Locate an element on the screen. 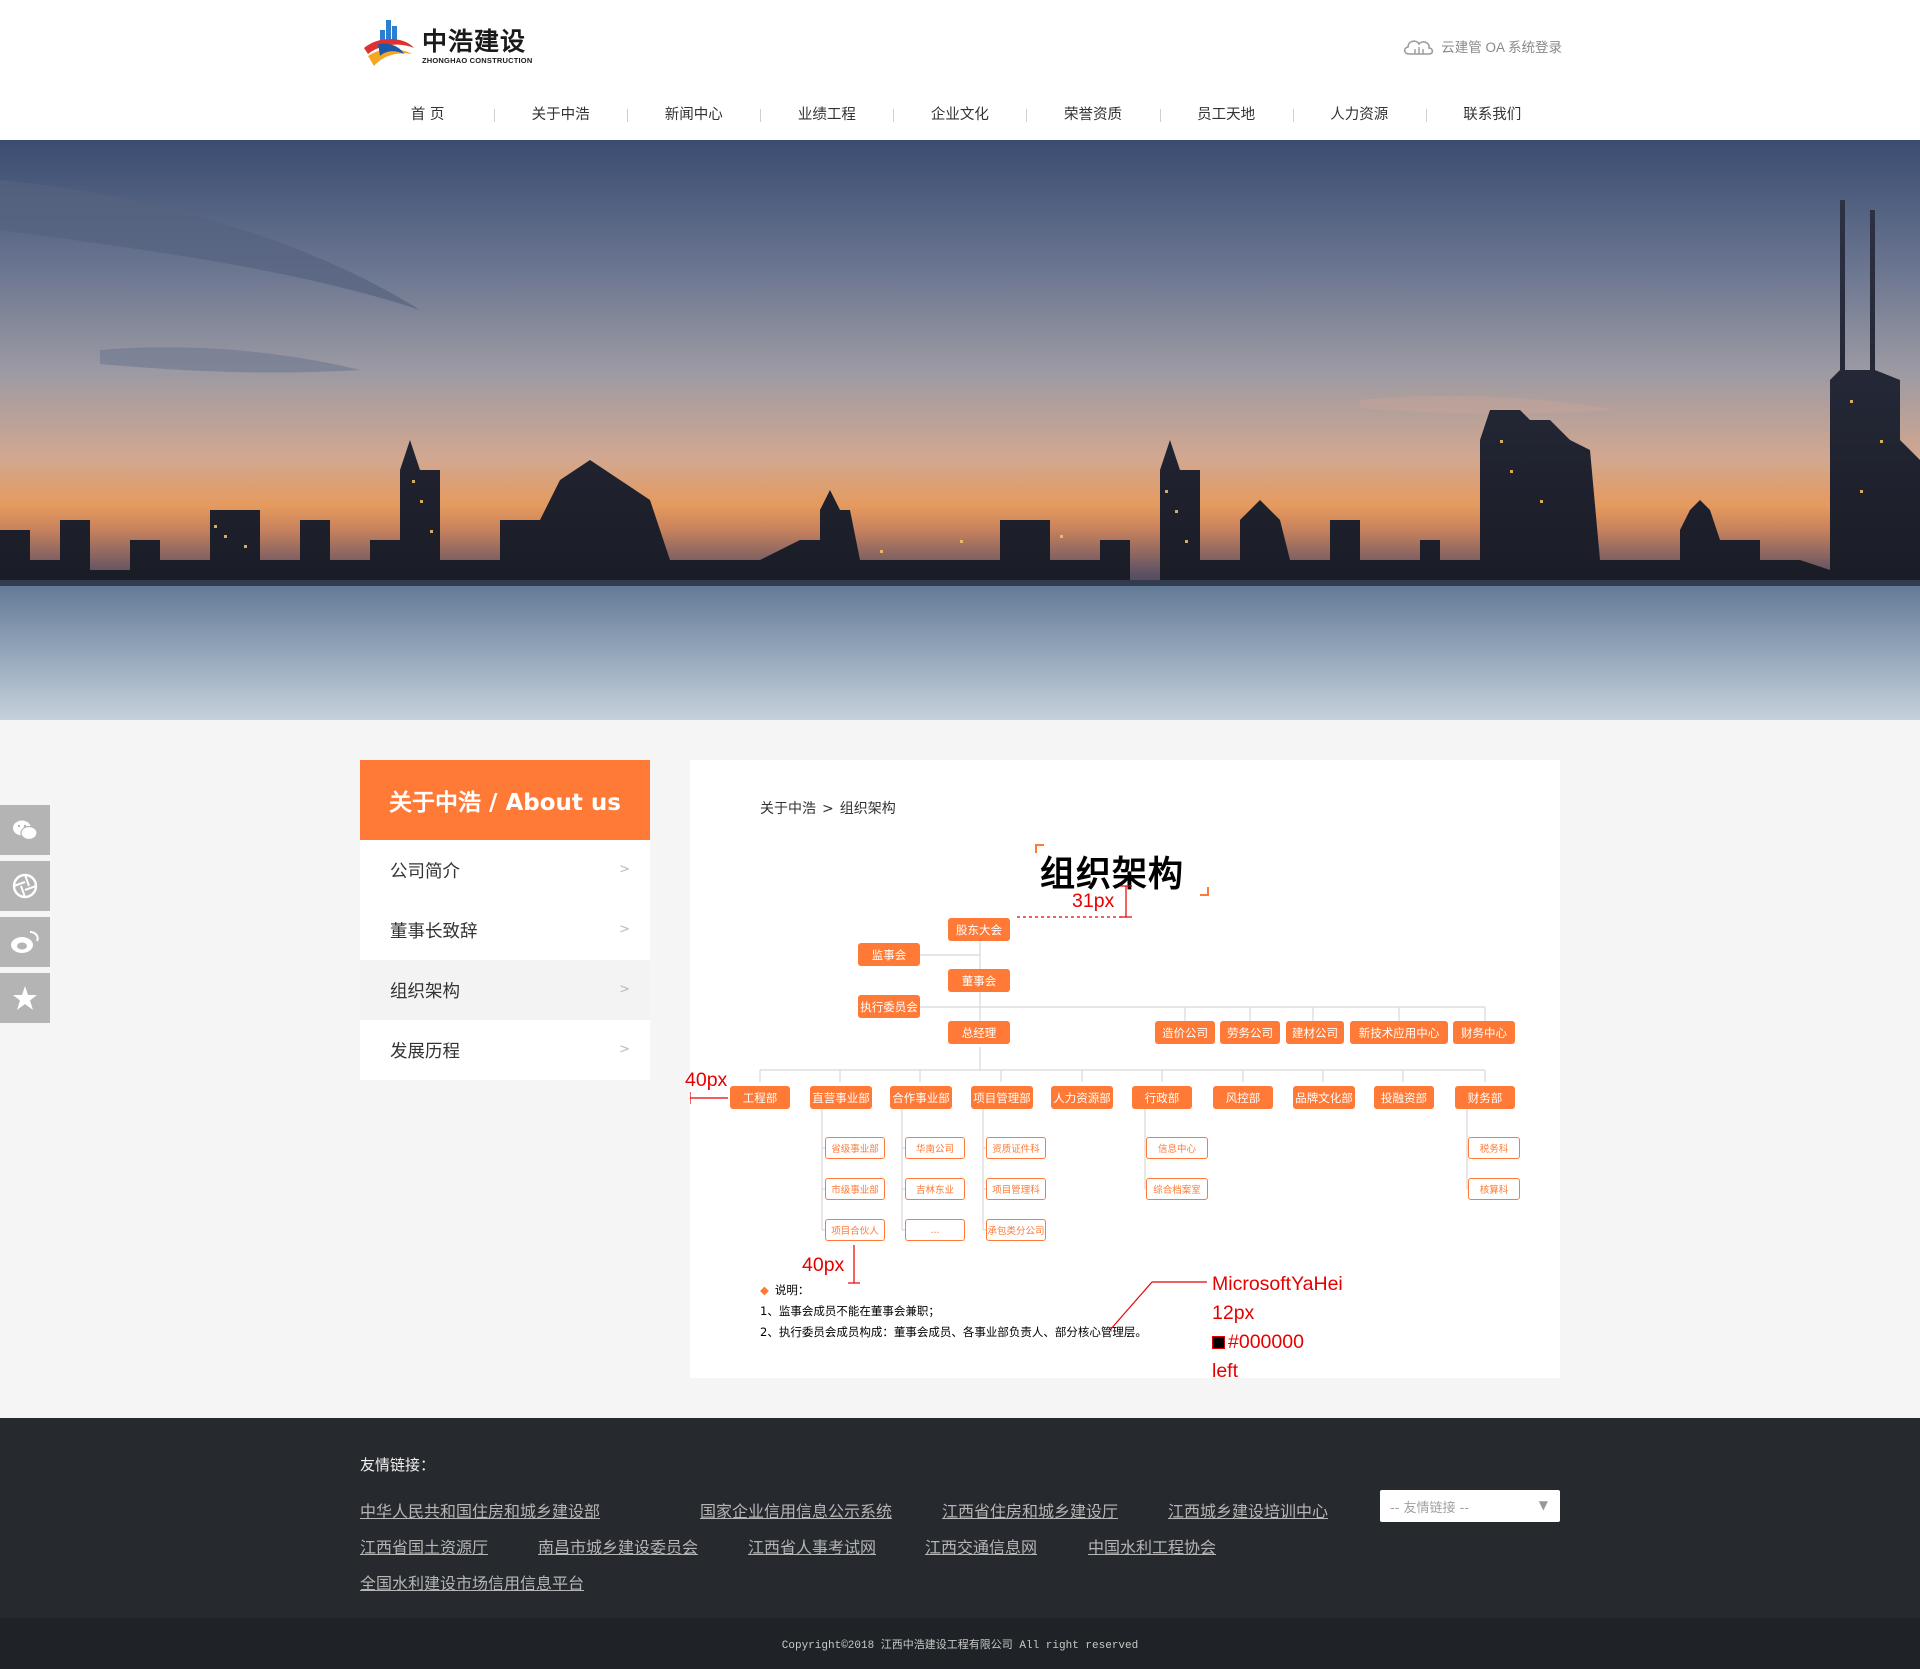  sub-municipal-division: 市级事业部 is located at coordinates (855, 1189).